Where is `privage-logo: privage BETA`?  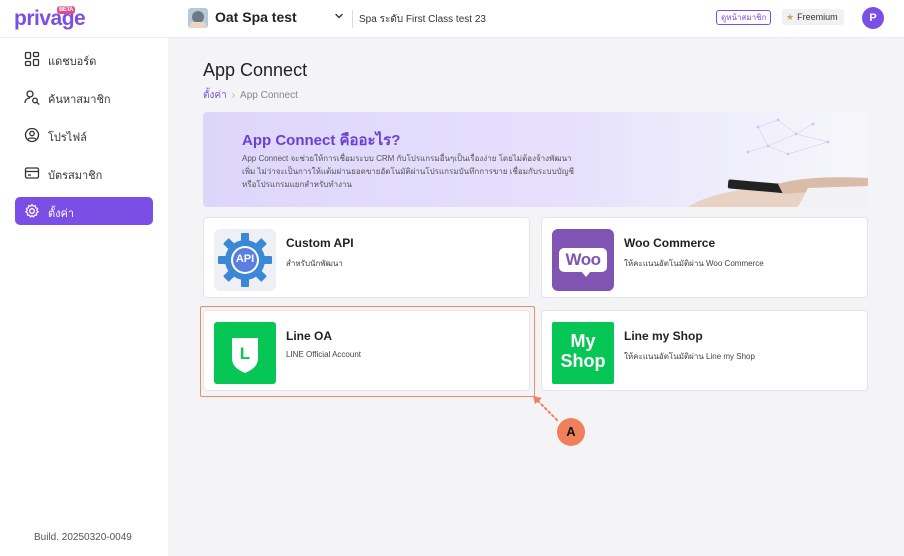
privage-logo: privage BETA is located at coordinates (50, 18).